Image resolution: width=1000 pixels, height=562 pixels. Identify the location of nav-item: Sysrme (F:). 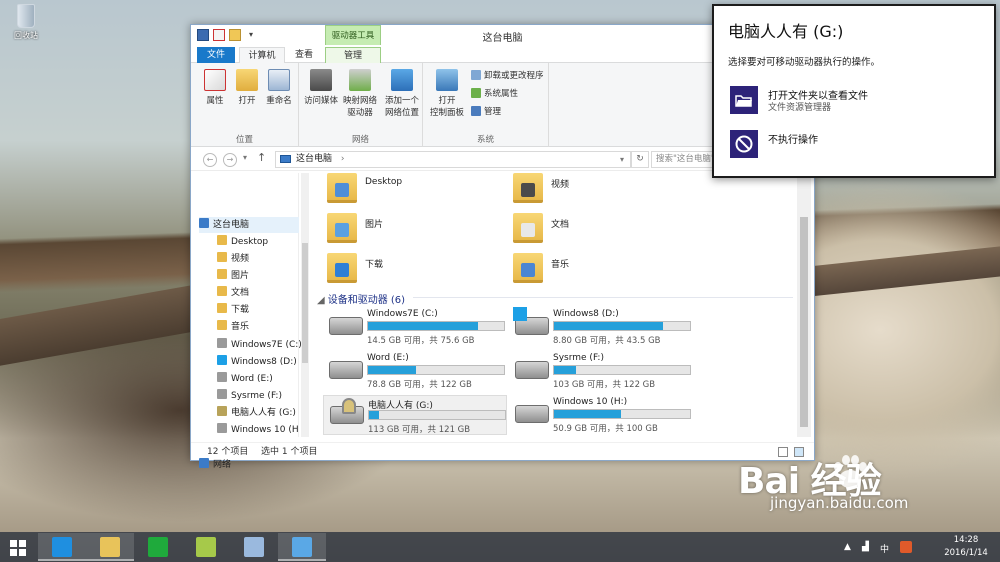
(257, 396).